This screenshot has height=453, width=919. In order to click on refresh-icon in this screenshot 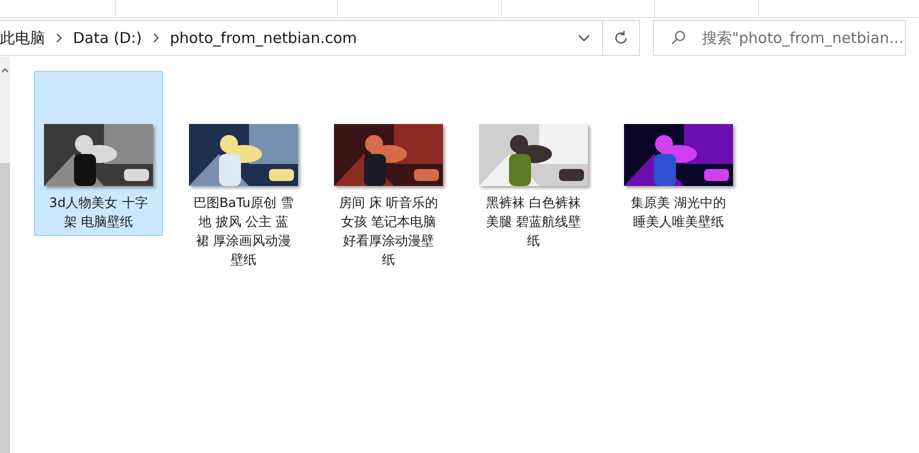, I will do `click(621, 38)`.